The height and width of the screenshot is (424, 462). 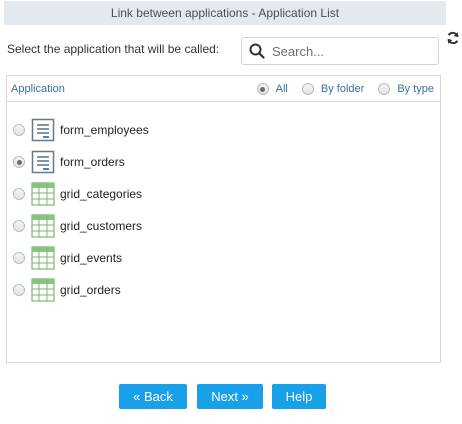 I want to click on filter-group: All By folder By type, so click(x=338, y=89).